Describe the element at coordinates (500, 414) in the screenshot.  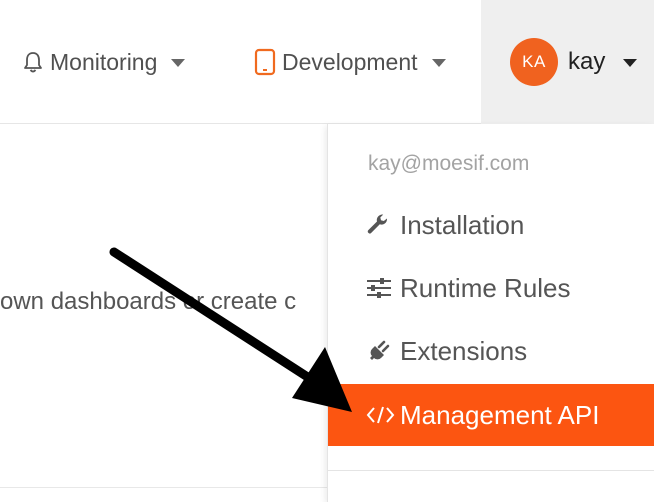
I see `menu-item-label: Management API` at that location.